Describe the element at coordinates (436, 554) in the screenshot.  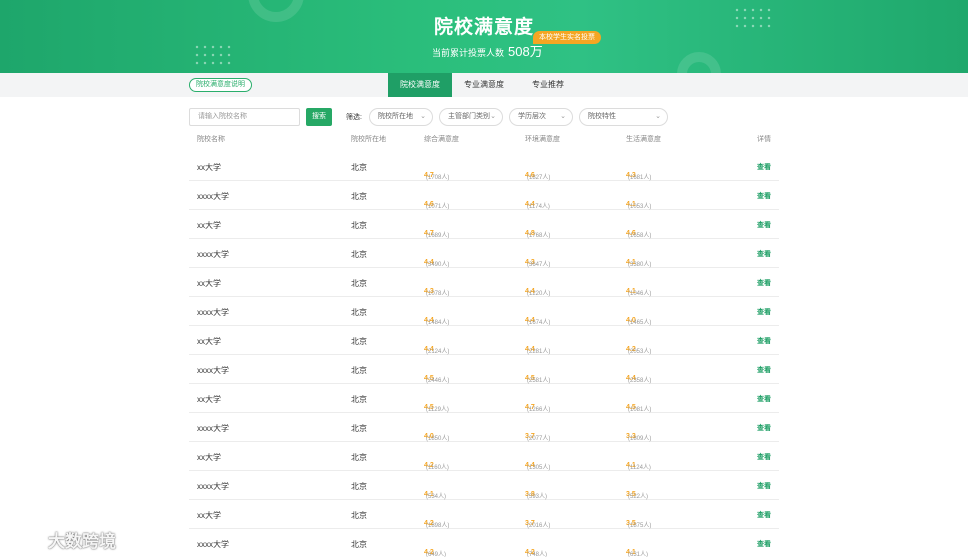
I see `vote-count: (649人)` at that location.